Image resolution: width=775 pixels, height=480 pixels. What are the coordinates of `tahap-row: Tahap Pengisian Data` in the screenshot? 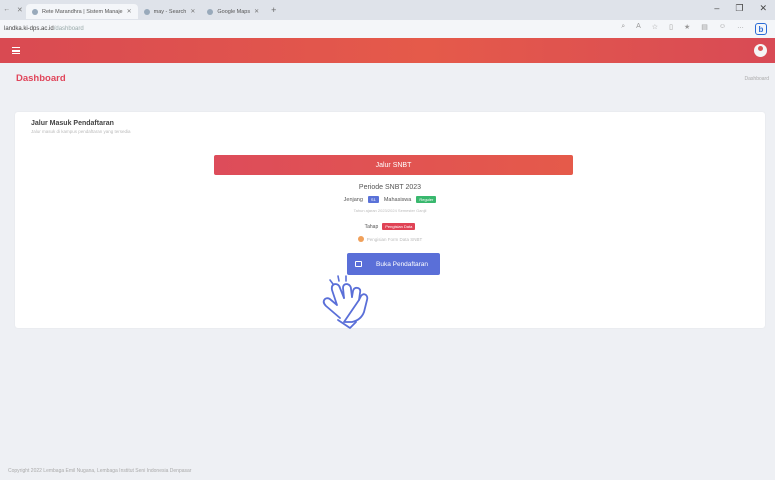 It's located at (390, 226).